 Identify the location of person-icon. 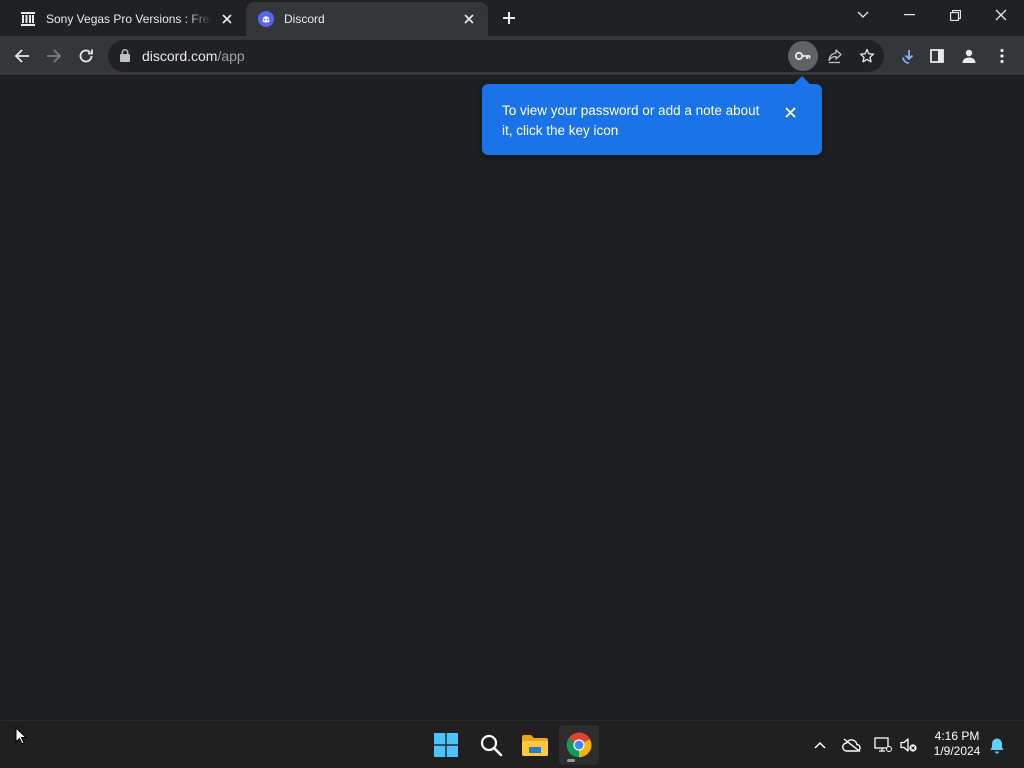
(969, 56).